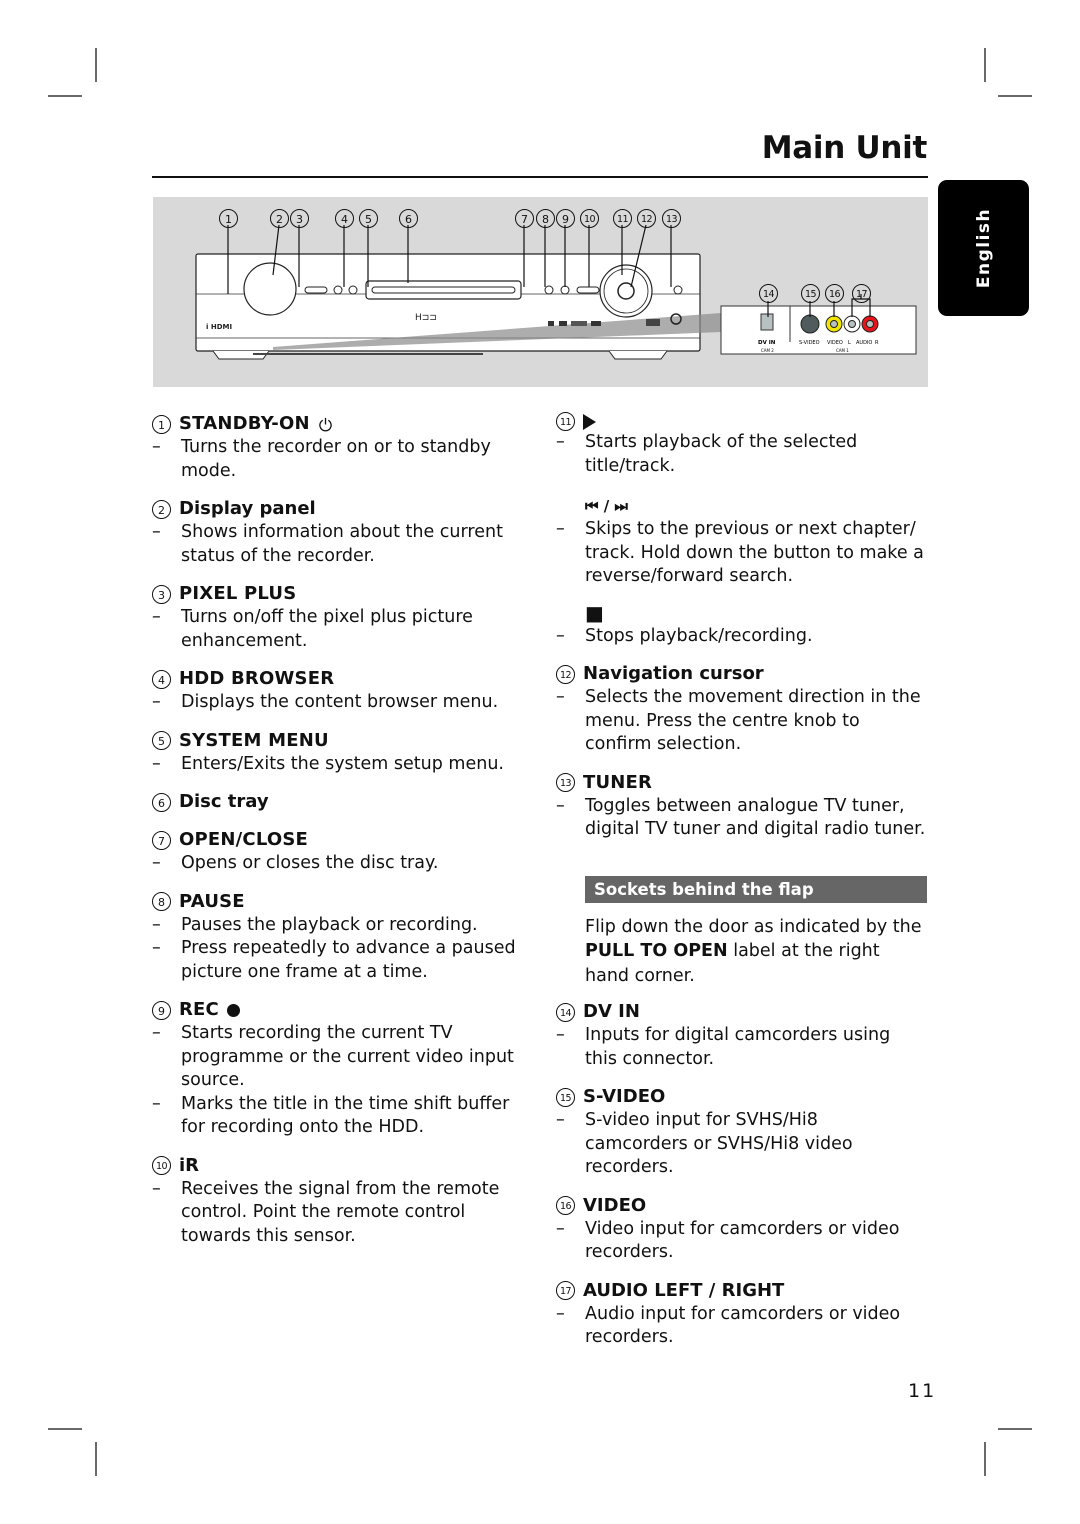 The image size is (1080, 1524). Describe the element at coordinates (611, 1011) in the screenshot. I see `item-title: DV IN` at that location.